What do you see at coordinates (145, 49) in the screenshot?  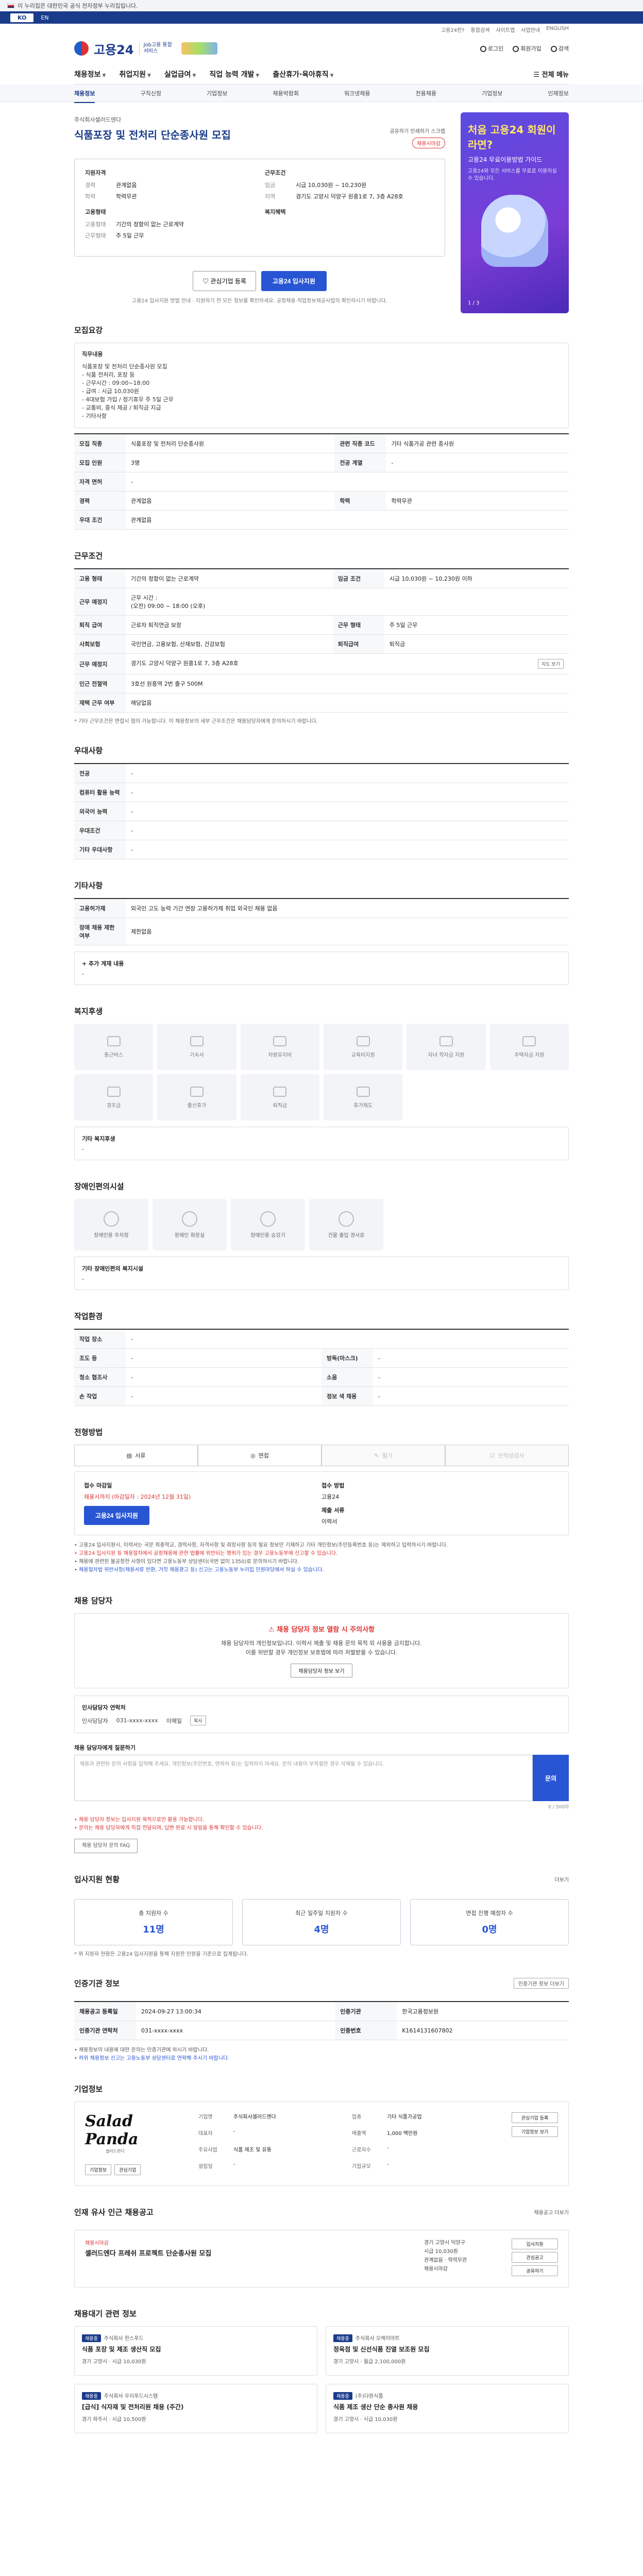 I see `logo: 고용24 Job고용 통합 서비스` at bounding box center [145, 49].